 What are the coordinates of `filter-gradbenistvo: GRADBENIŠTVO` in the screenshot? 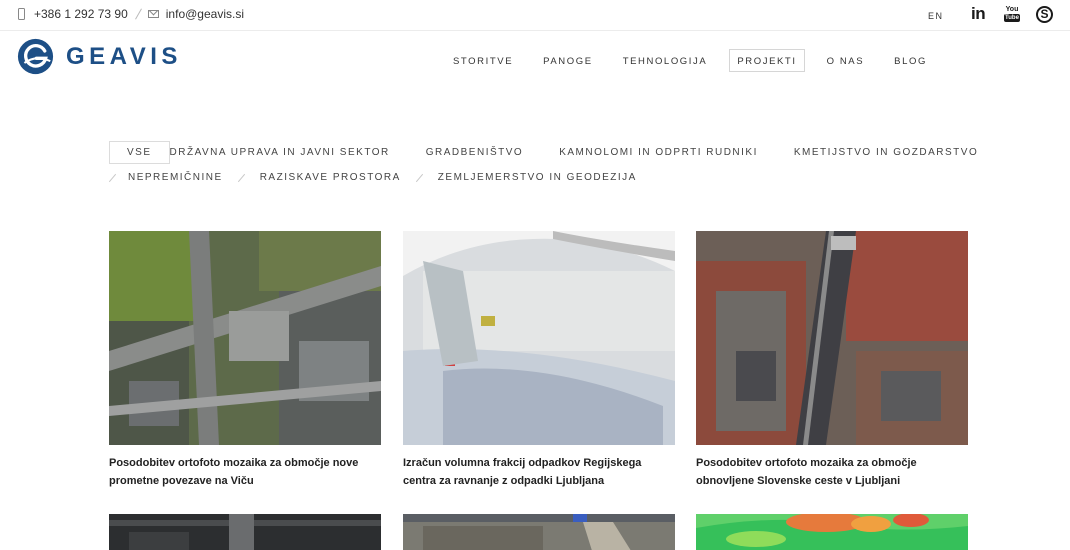 It's located at (474, 152).